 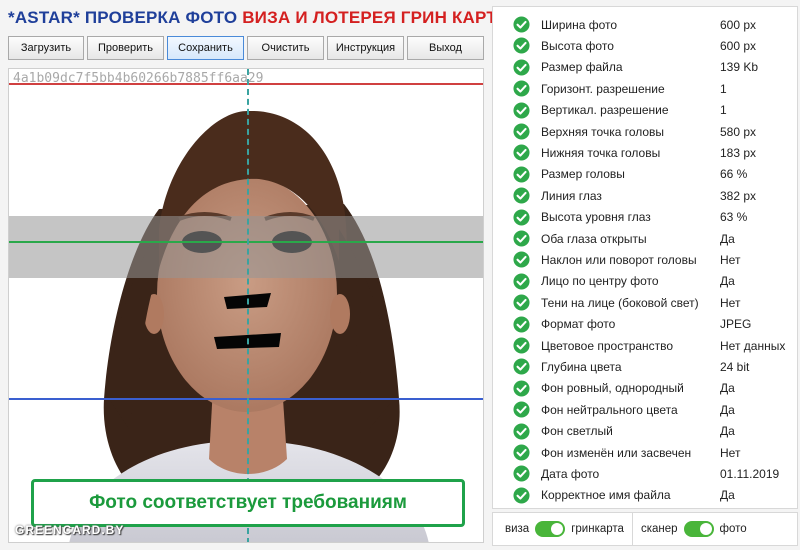 I want to click on check-label: Верхняя точка головы, so click(x=603, y=131).